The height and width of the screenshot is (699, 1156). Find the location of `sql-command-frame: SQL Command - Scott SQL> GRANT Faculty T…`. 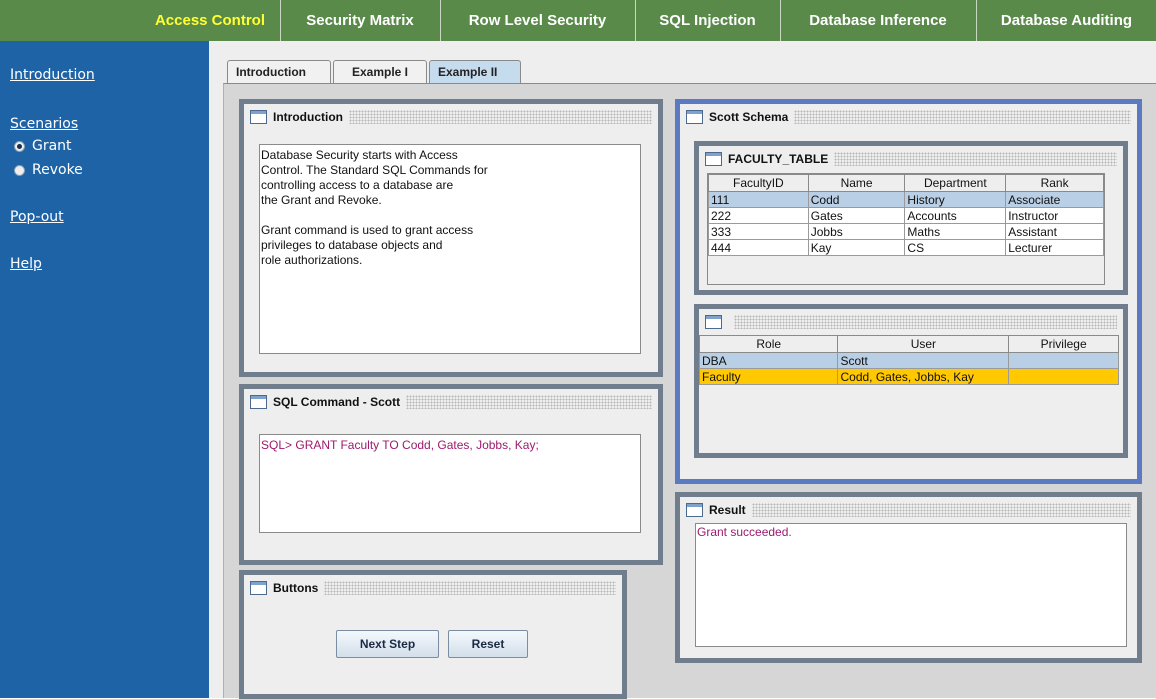

sql-command-frame: SQL Command - Scott SQL> GRANT Faculty T… is located at coordinates (451, 474).